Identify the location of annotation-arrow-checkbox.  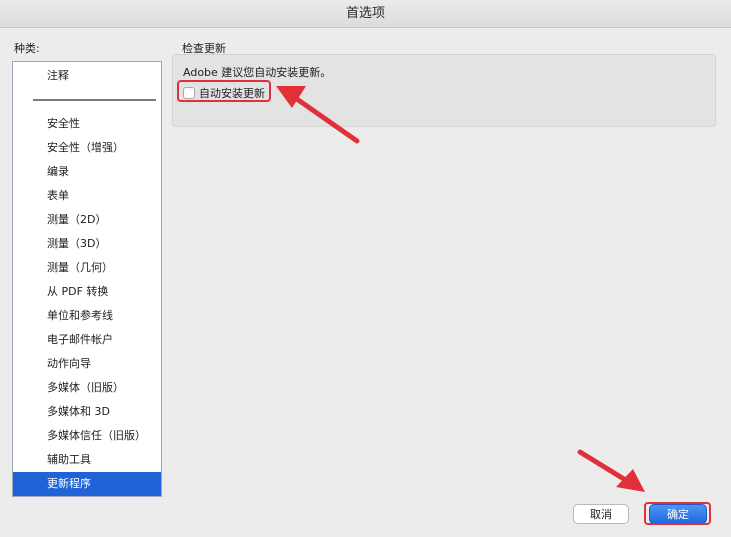
(318, 115).